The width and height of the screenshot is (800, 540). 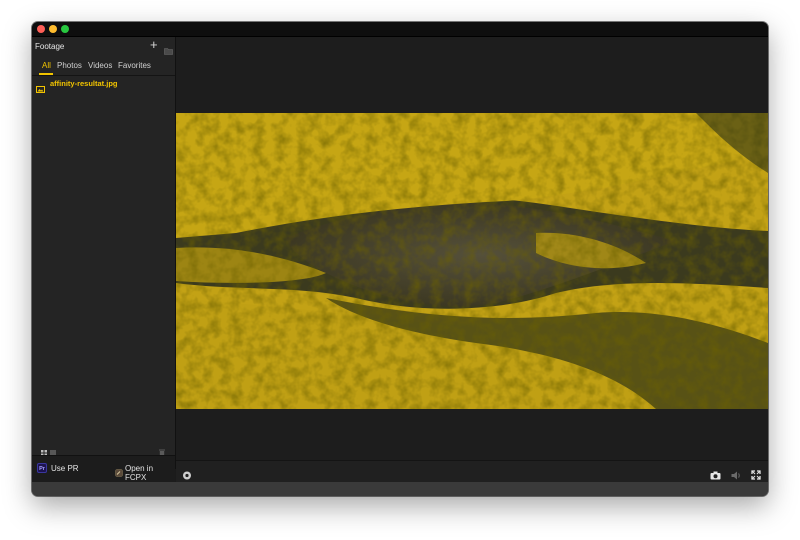 I want to click on close-window-button, so click(x=41, y=29).